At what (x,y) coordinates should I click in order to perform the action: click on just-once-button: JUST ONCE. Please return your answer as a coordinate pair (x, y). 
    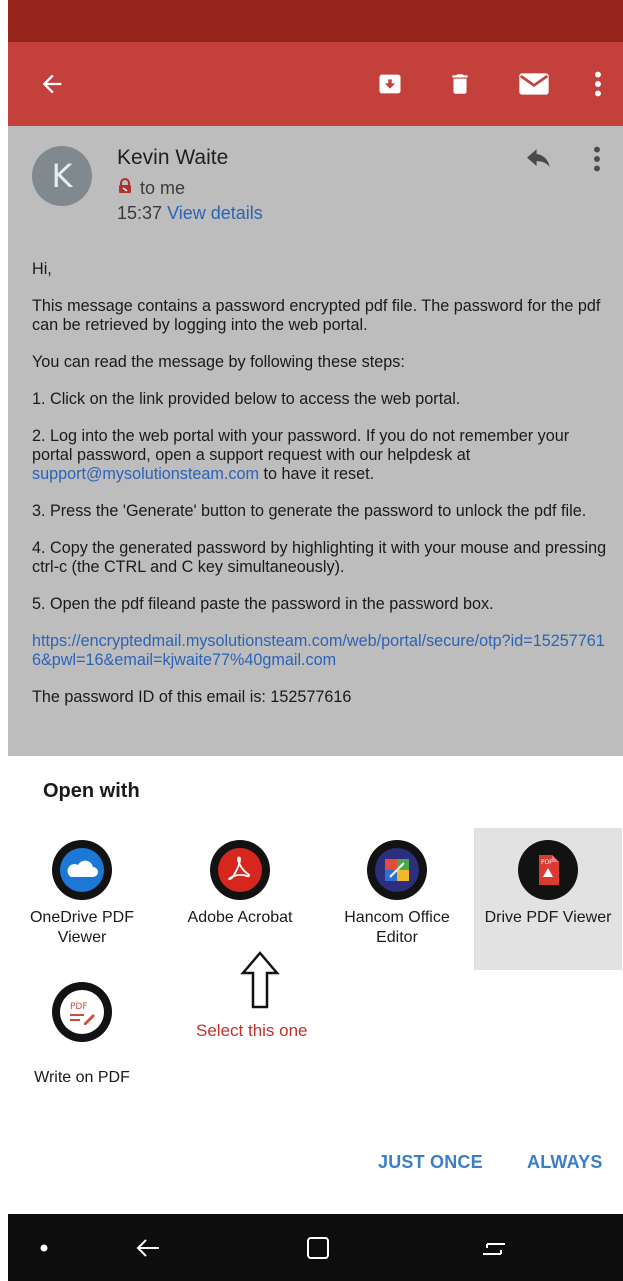
    Looking at the image, I should click on (430, 1162).